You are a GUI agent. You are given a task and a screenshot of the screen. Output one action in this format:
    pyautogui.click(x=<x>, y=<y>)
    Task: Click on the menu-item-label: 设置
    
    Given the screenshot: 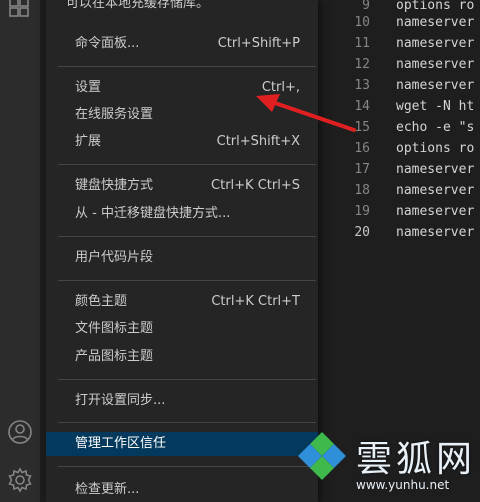 What is the action you would take?
    pyautogui.click(x=88, y=87)
    